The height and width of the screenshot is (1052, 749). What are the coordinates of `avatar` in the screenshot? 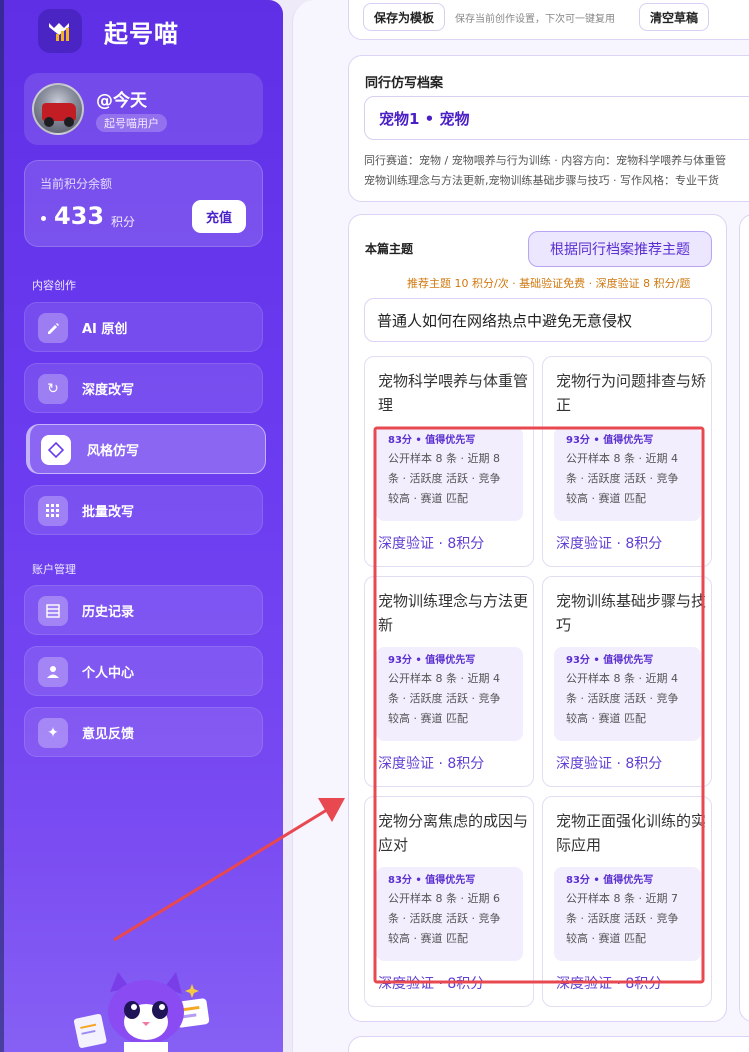 It's located at (58, 109).